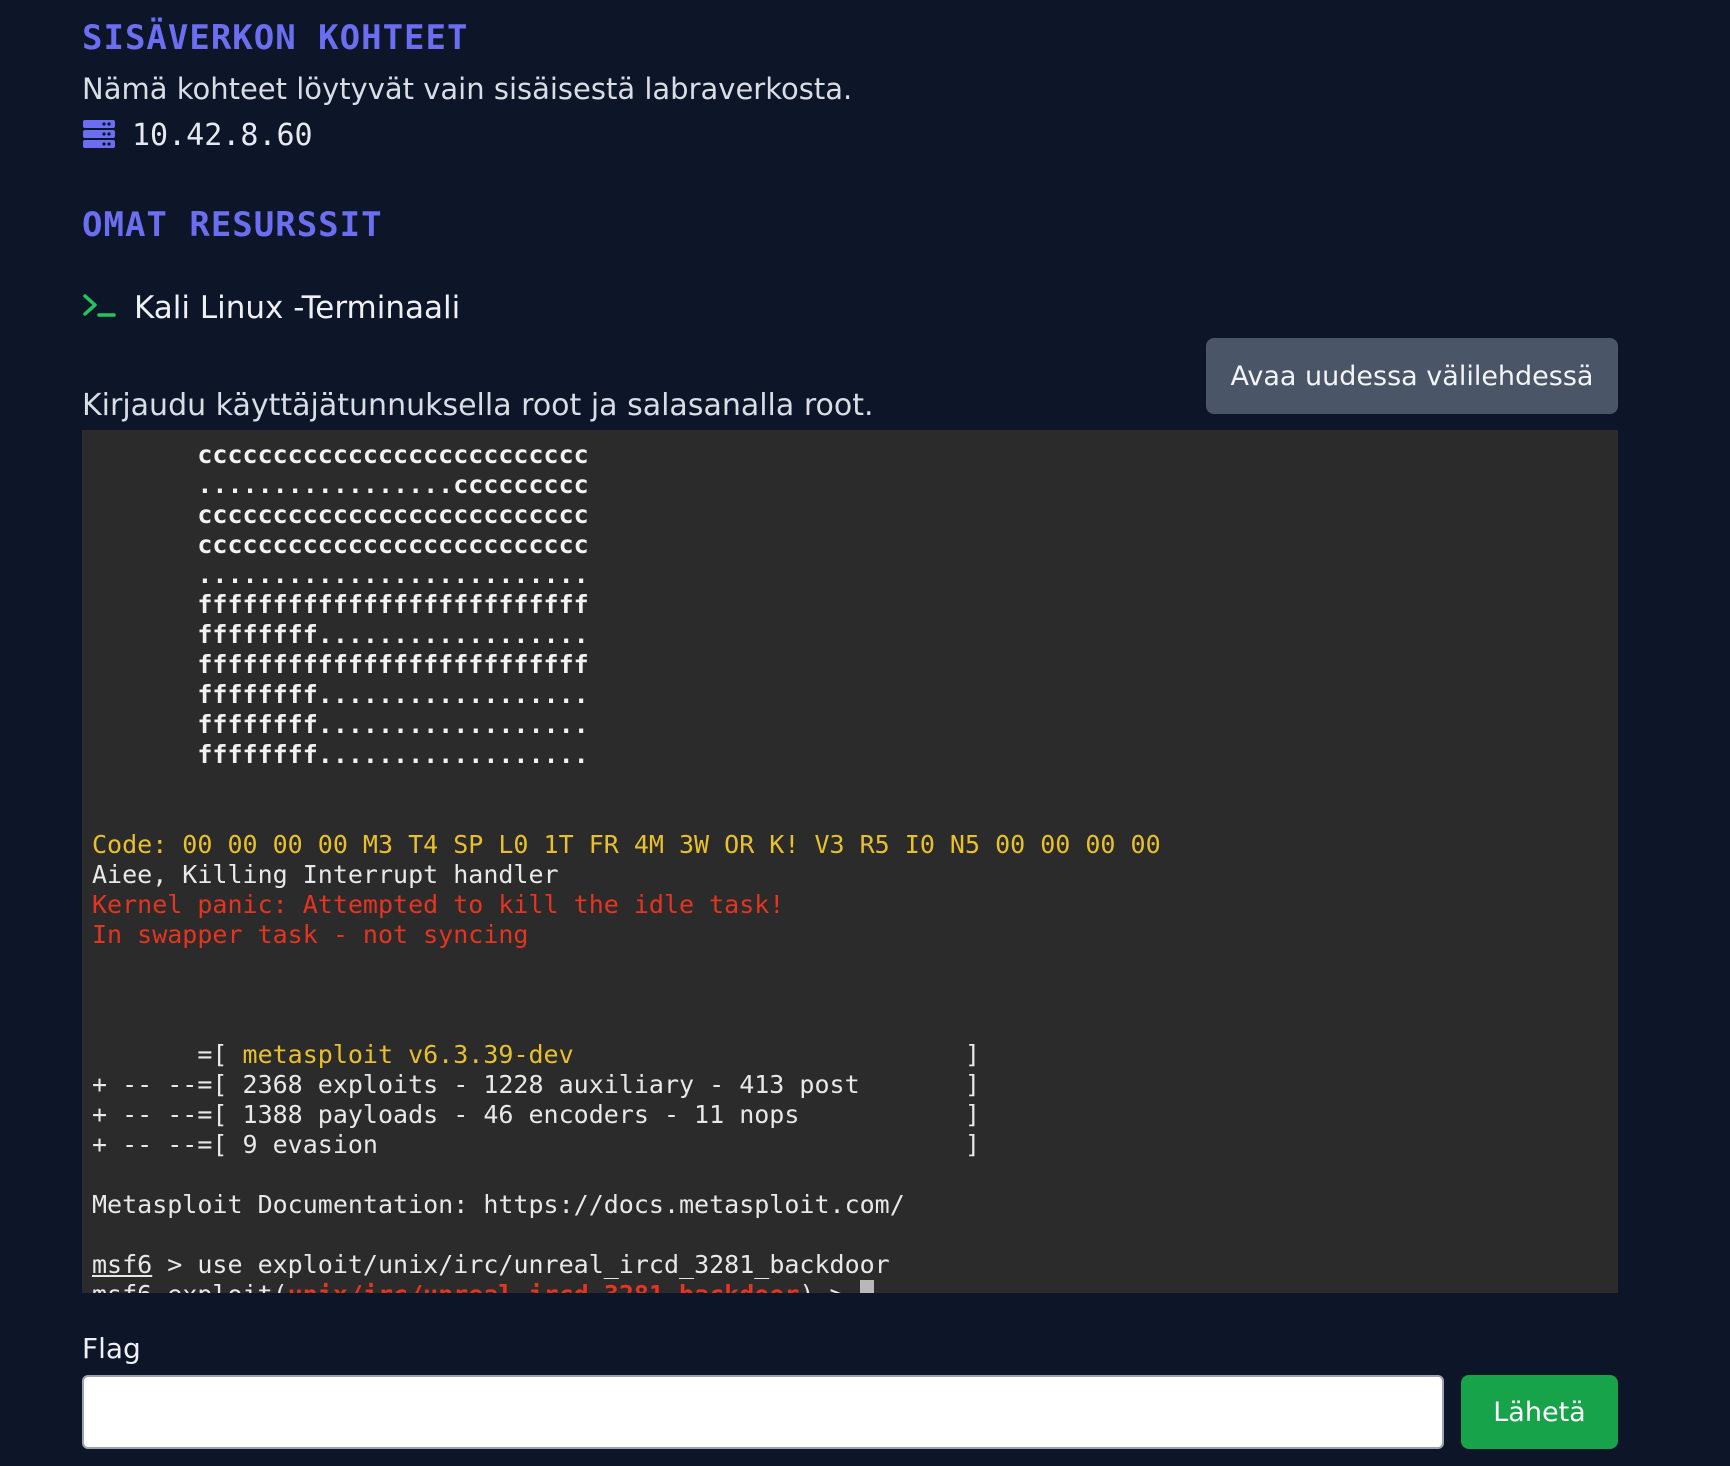 The image size is (1730, 1466). Describe the element at coordinates (275, 38) in the screenshot. I see `internal-targets-title: SISÄVERKON KOHTEET` at that location.